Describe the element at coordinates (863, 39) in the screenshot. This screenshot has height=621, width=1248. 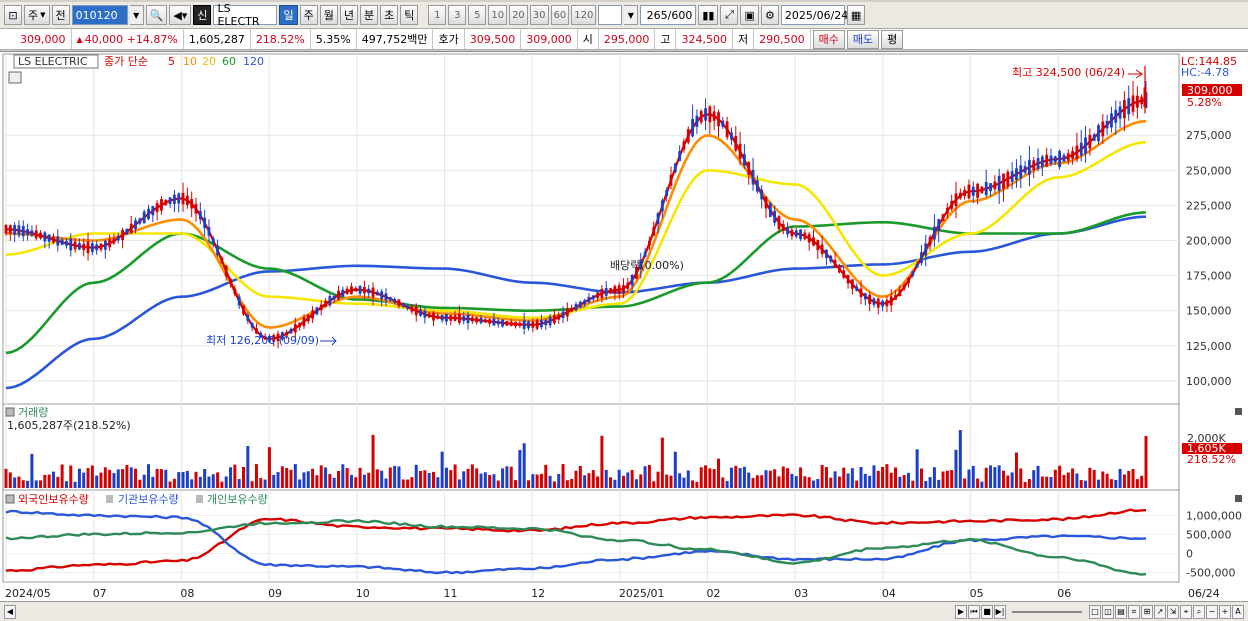
I see `sell-button: 매도` at that location.